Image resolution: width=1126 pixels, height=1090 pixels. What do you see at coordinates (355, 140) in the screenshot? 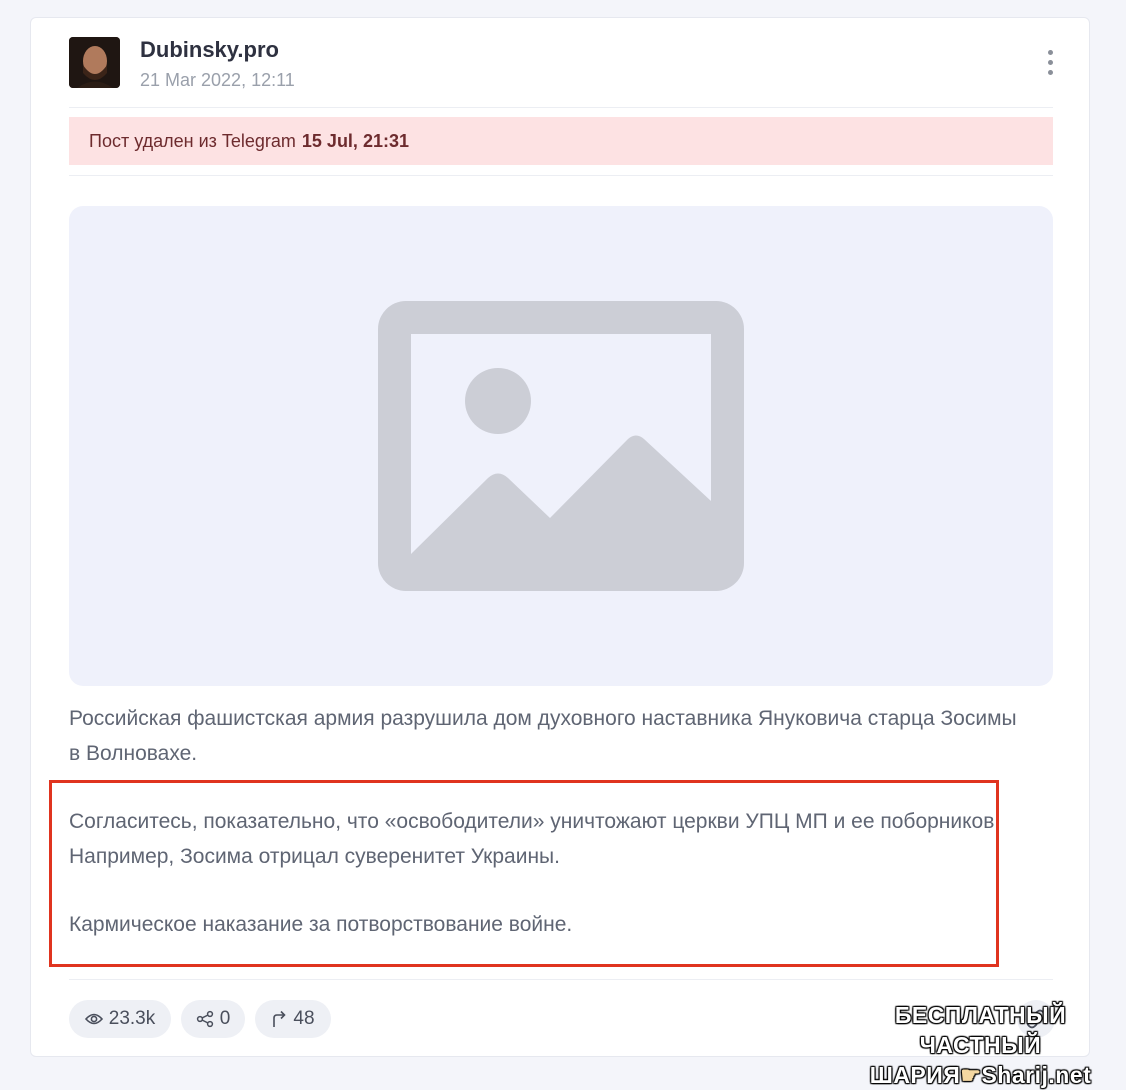
I see `deleted-notice-date: 15 Jul, 21:31` at bounding box center [355, 140].